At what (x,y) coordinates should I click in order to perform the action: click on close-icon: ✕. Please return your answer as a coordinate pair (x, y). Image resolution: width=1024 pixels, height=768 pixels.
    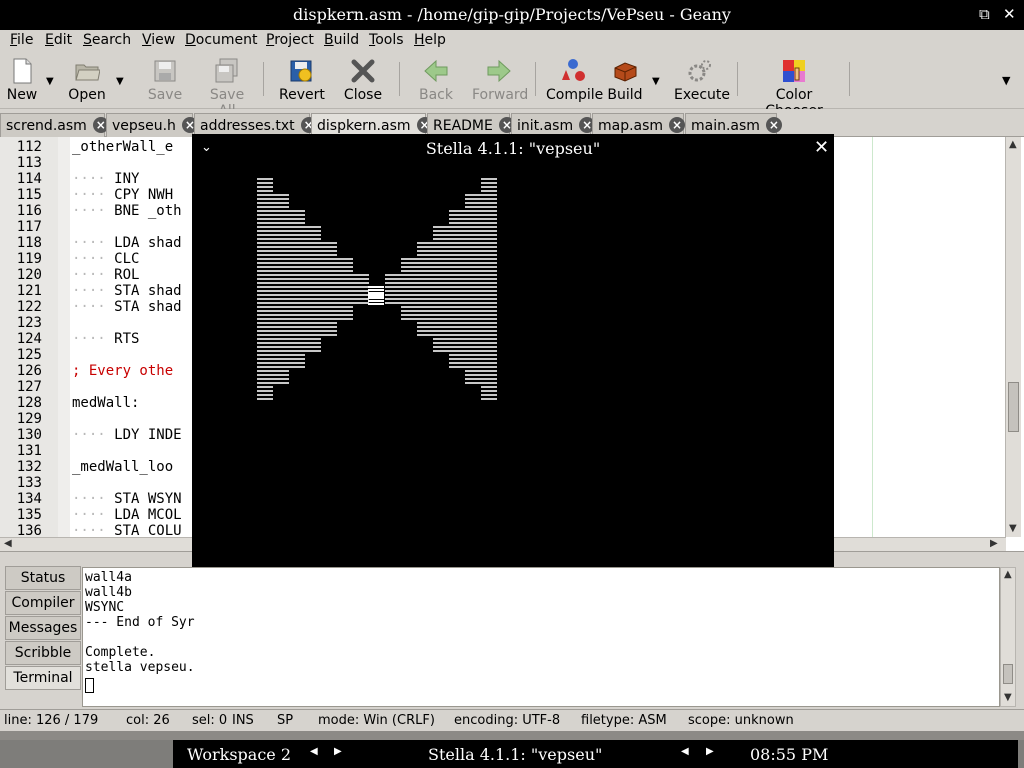
    Looking at the image, I should click on (1009, 14).